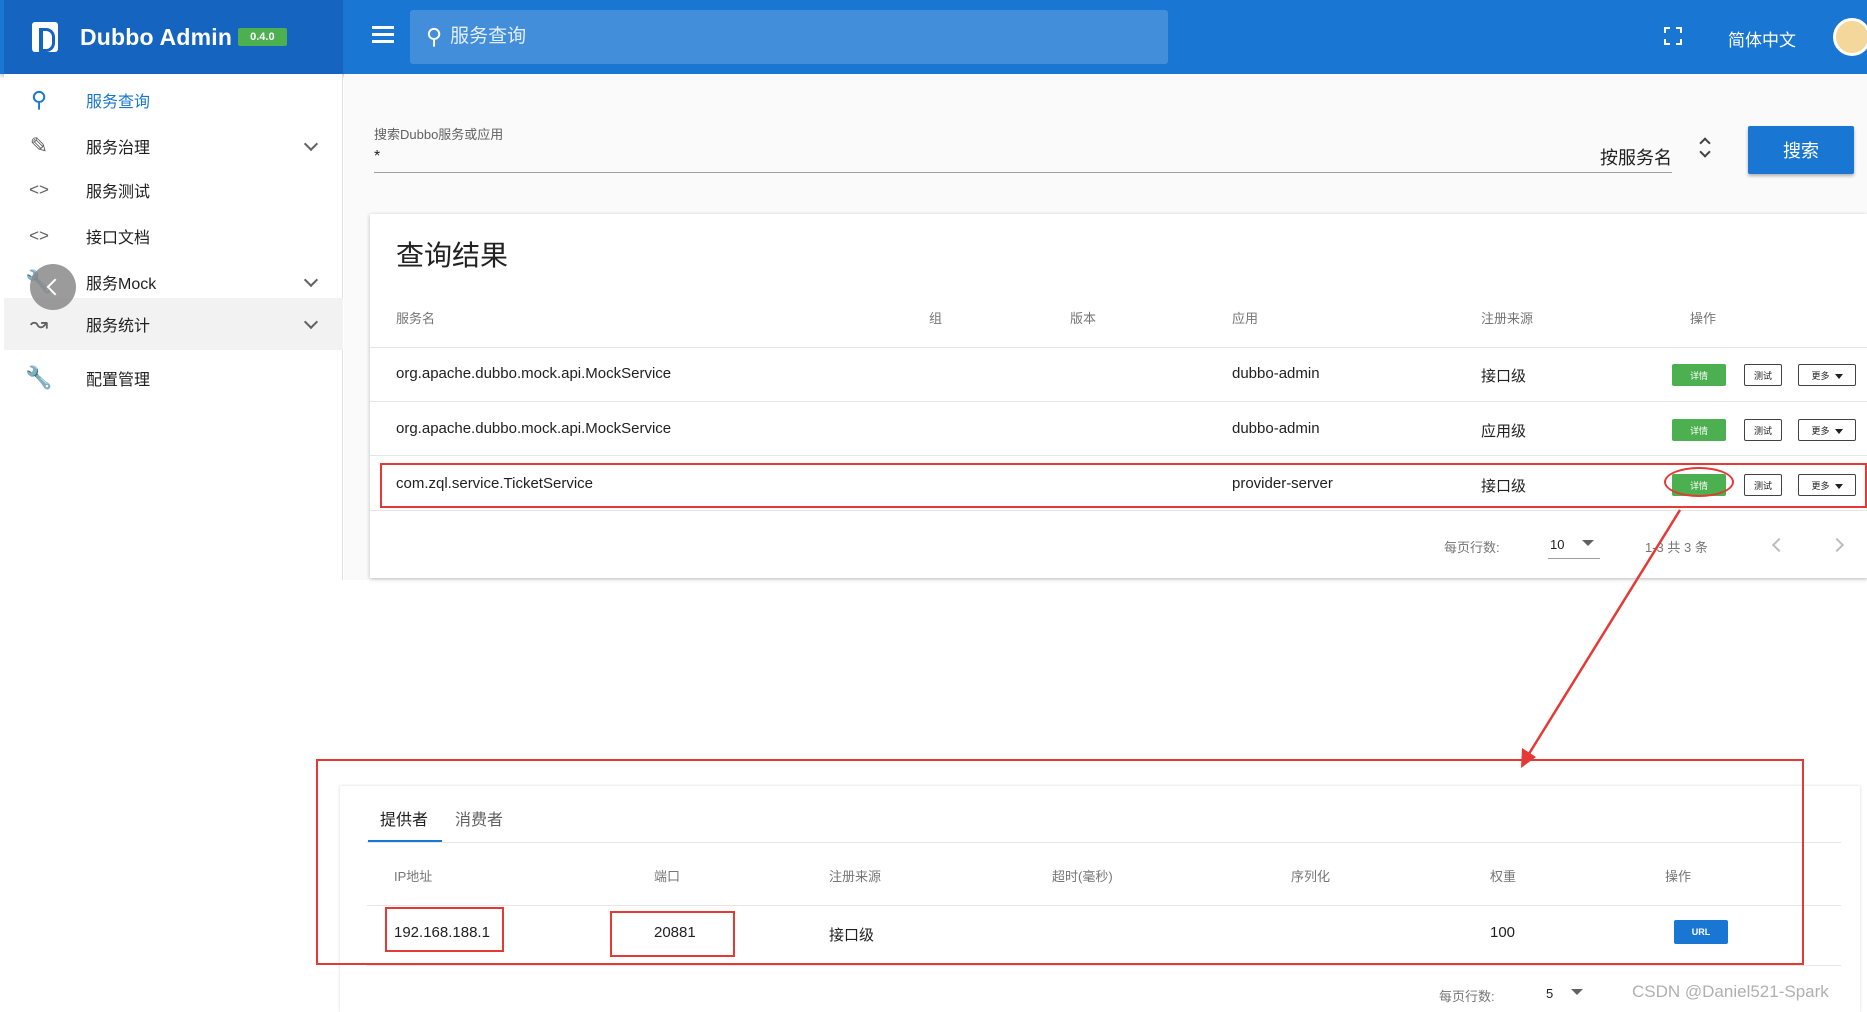 The image size is (1867, 1012). I want to click on annotation-highlight-ip, so click(444, 929).